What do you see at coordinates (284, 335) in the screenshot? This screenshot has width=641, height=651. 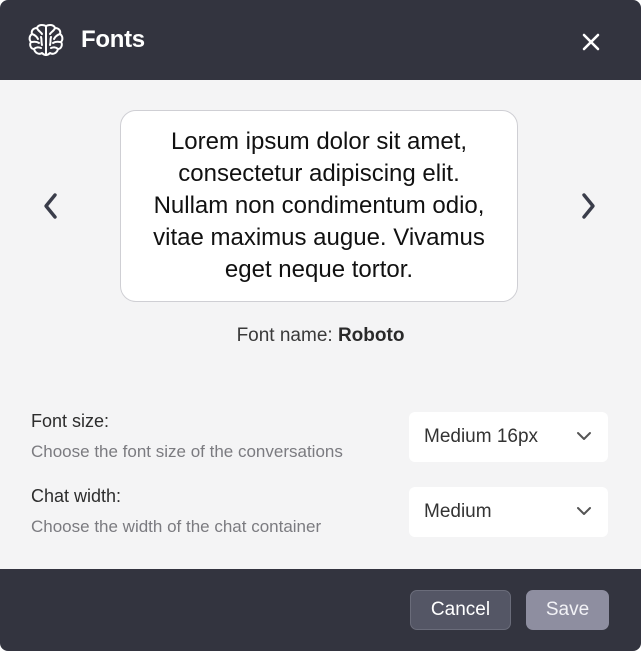 I see `font-name-label: Font name:` at bounding box center [284, 335].